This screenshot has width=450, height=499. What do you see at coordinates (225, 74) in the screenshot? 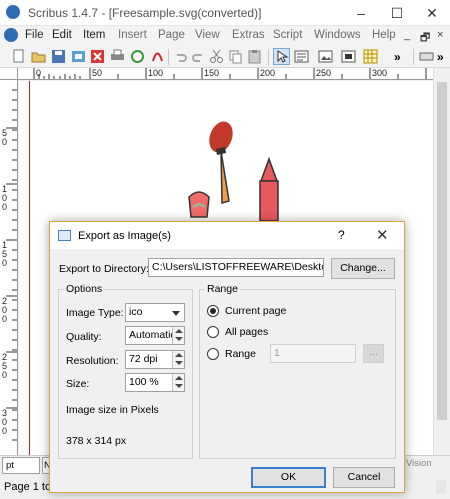
I see `horizontal-ruler: 0 50 100 150 200 250 300` at bounding box center [225, 74].